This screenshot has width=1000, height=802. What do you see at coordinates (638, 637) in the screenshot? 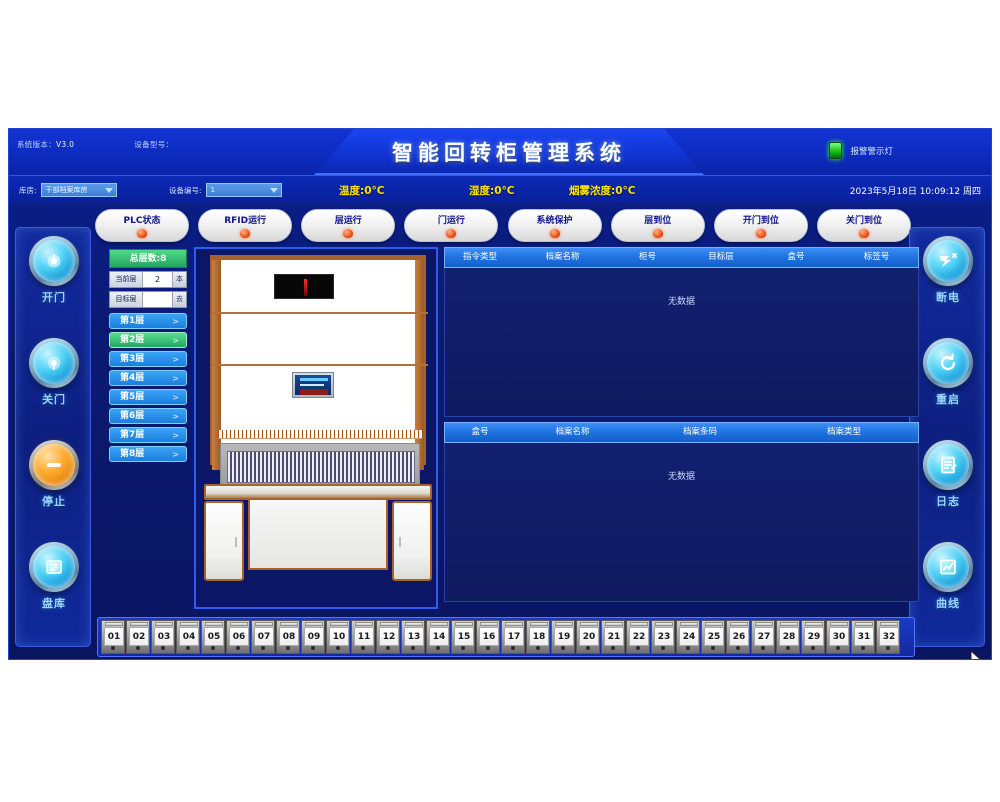
I see `storage-slot-22: 22` at bounding box center [638, 637].